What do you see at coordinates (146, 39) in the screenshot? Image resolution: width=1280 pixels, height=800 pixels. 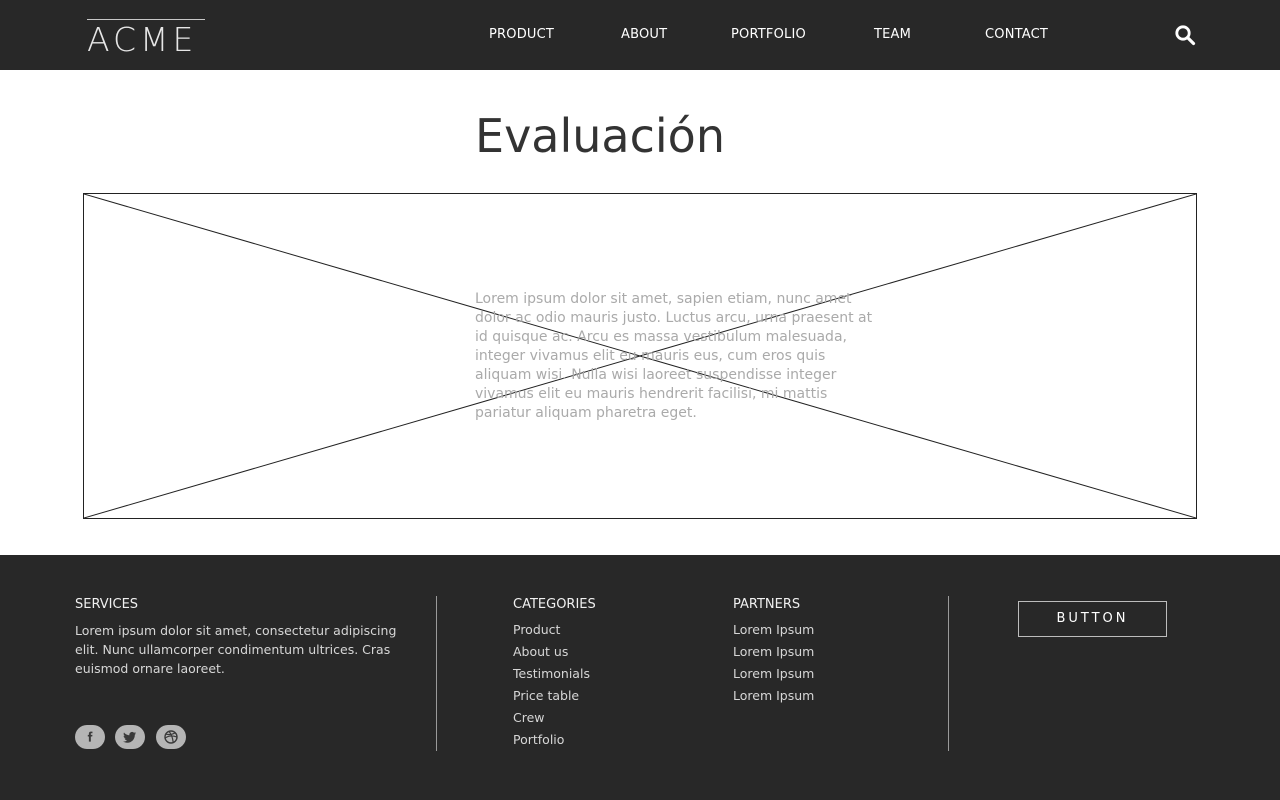 I see `acme-logo: ACME` at bounding box center [146, 39].